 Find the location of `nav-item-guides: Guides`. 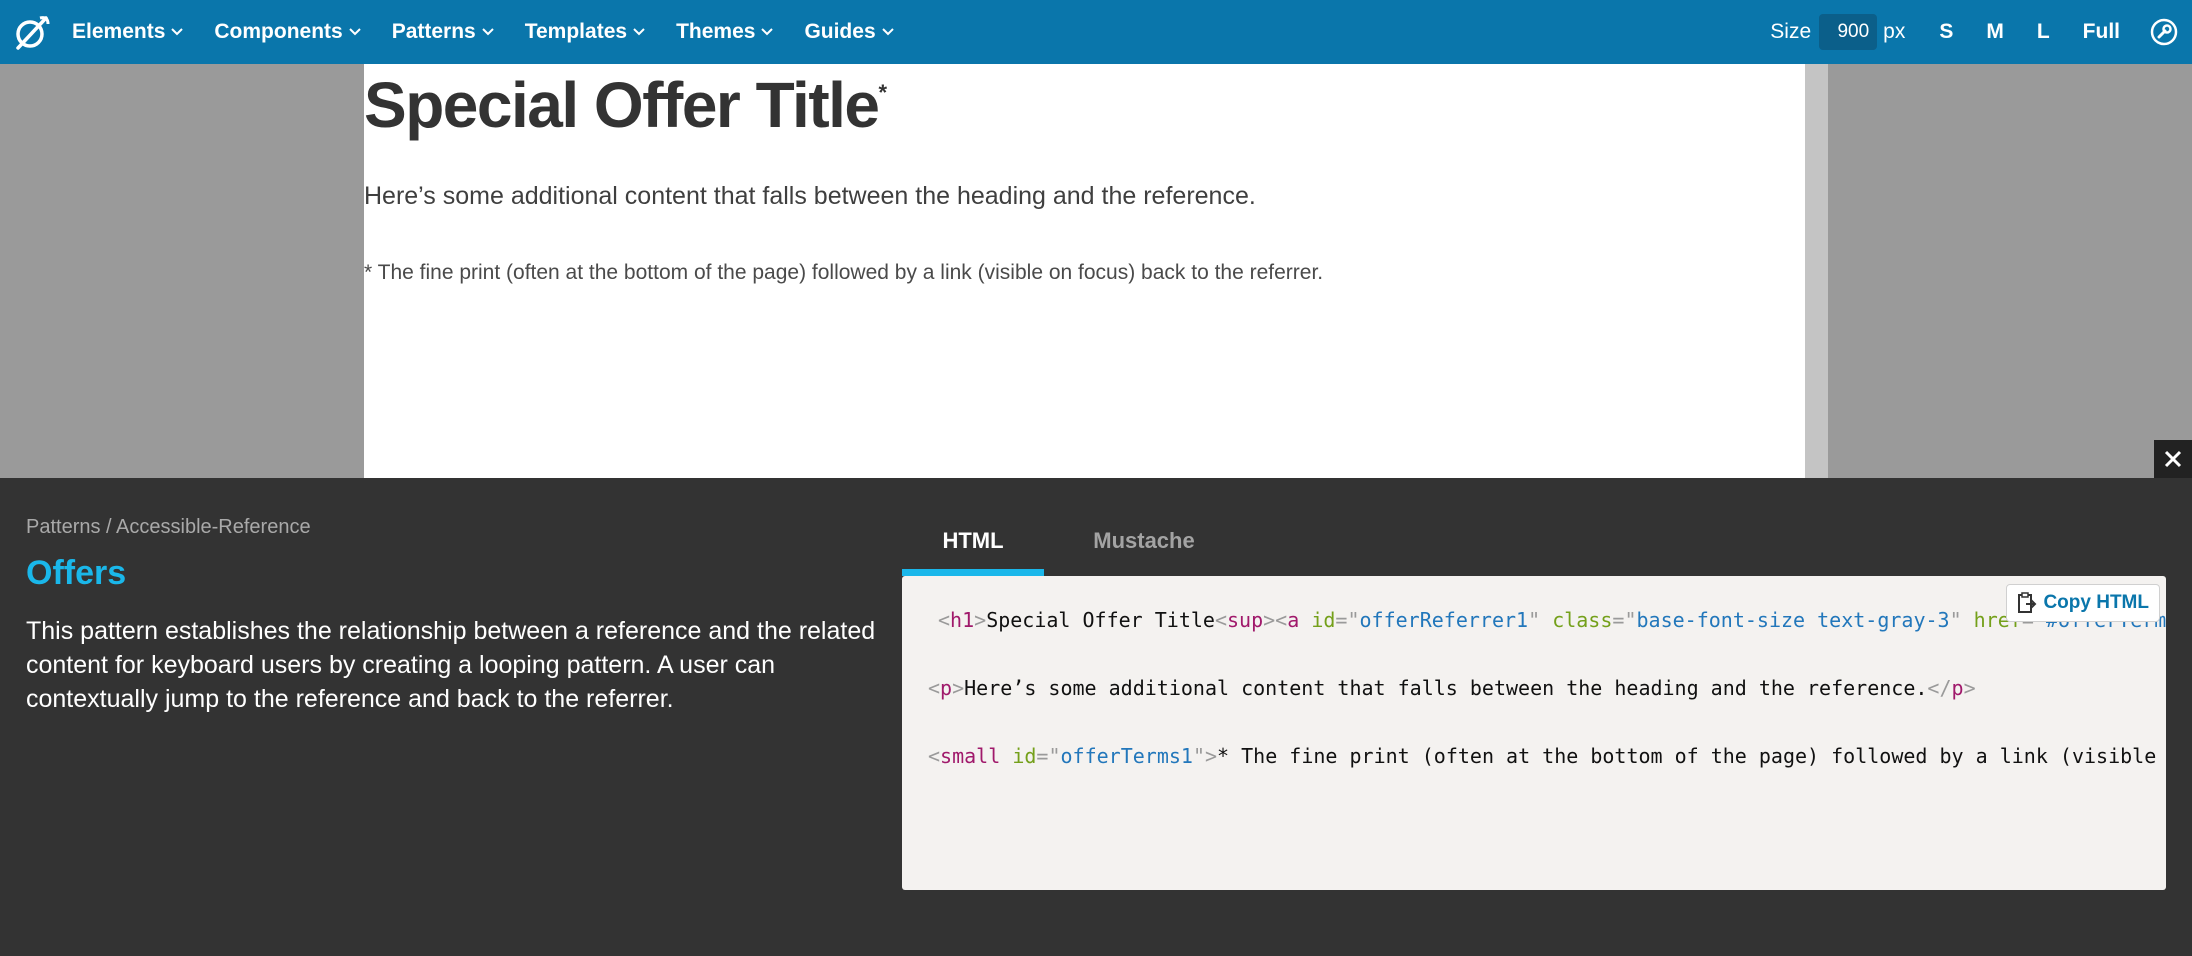

nav-item-guides: Guides is located at coordinates (849, 32).